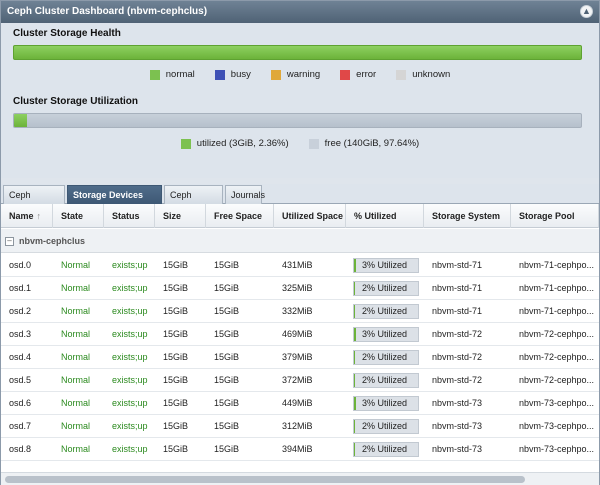 The height and width of the screenshot is (485, 600). I want to click on column-header-label: Status, so click(126, 216).